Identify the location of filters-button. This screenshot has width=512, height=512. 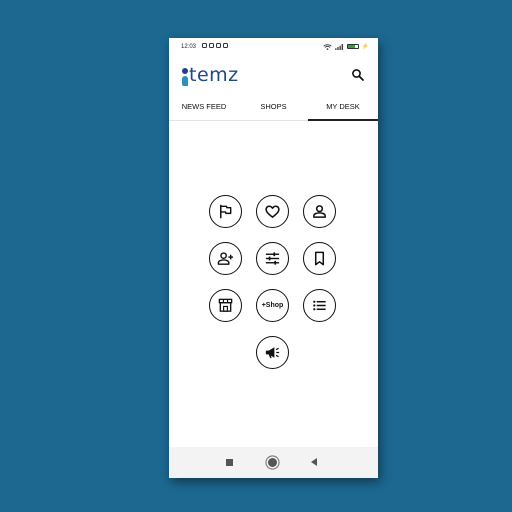
(272, 258).